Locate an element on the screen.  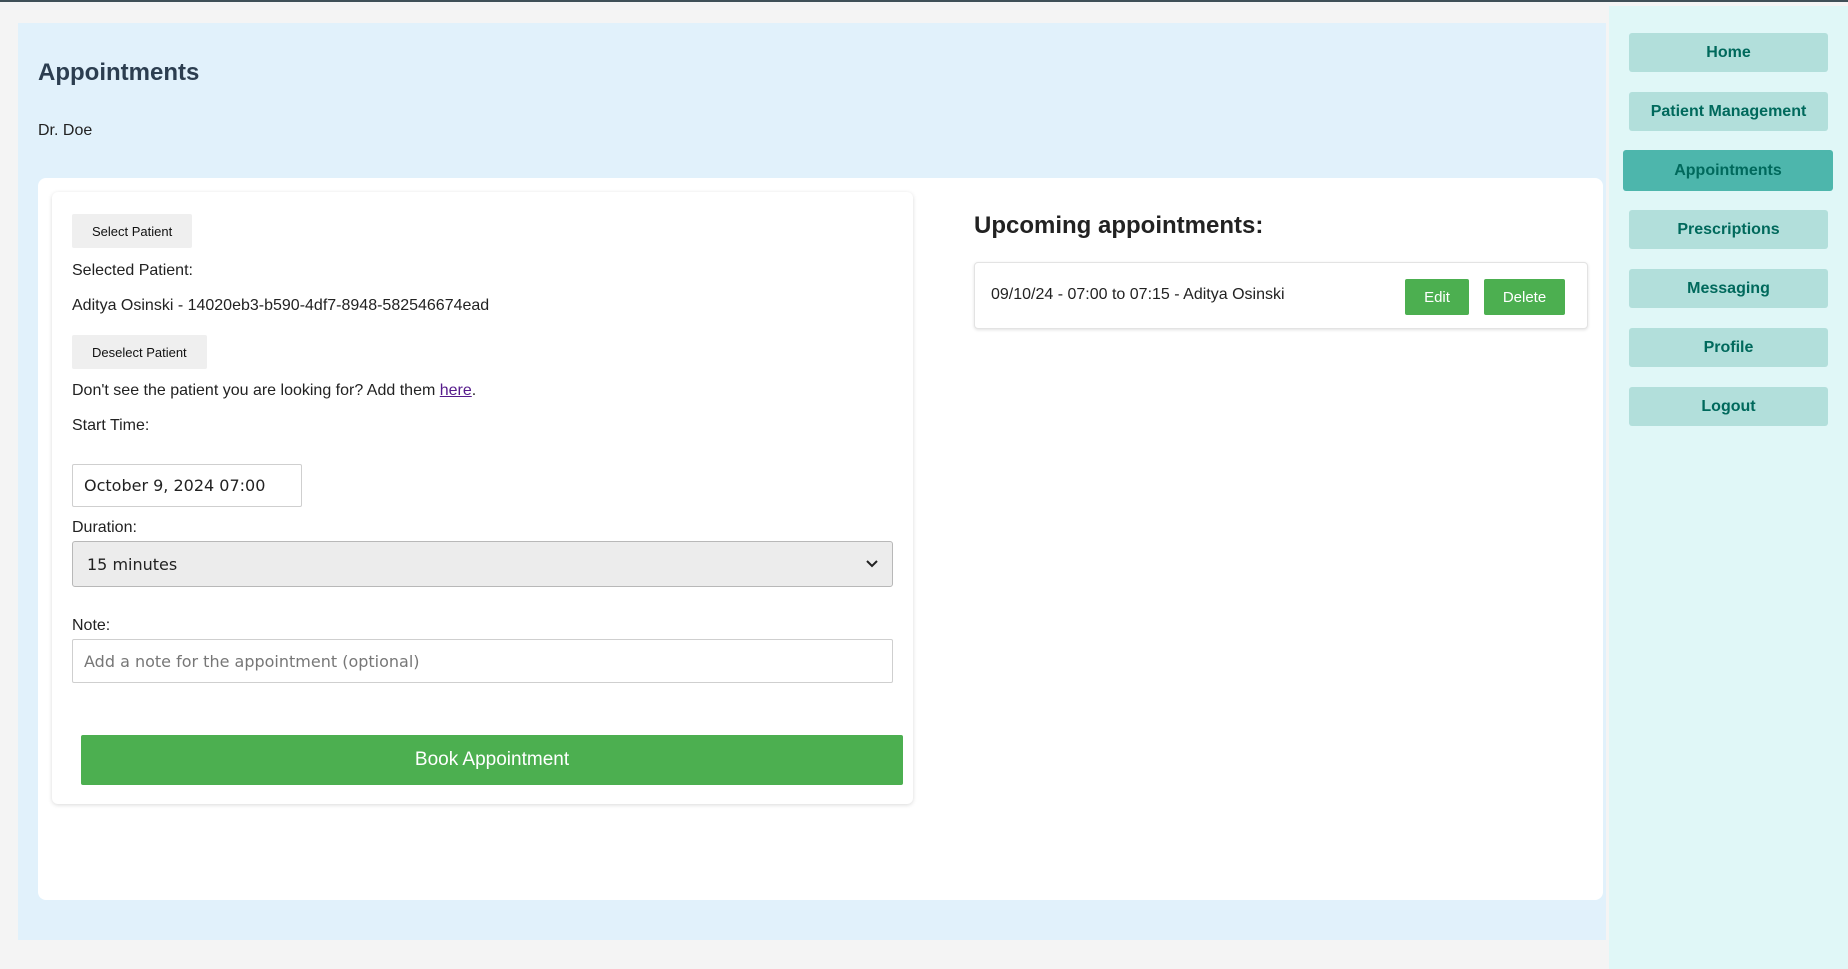
top-border is located at coordinates (924, 1).